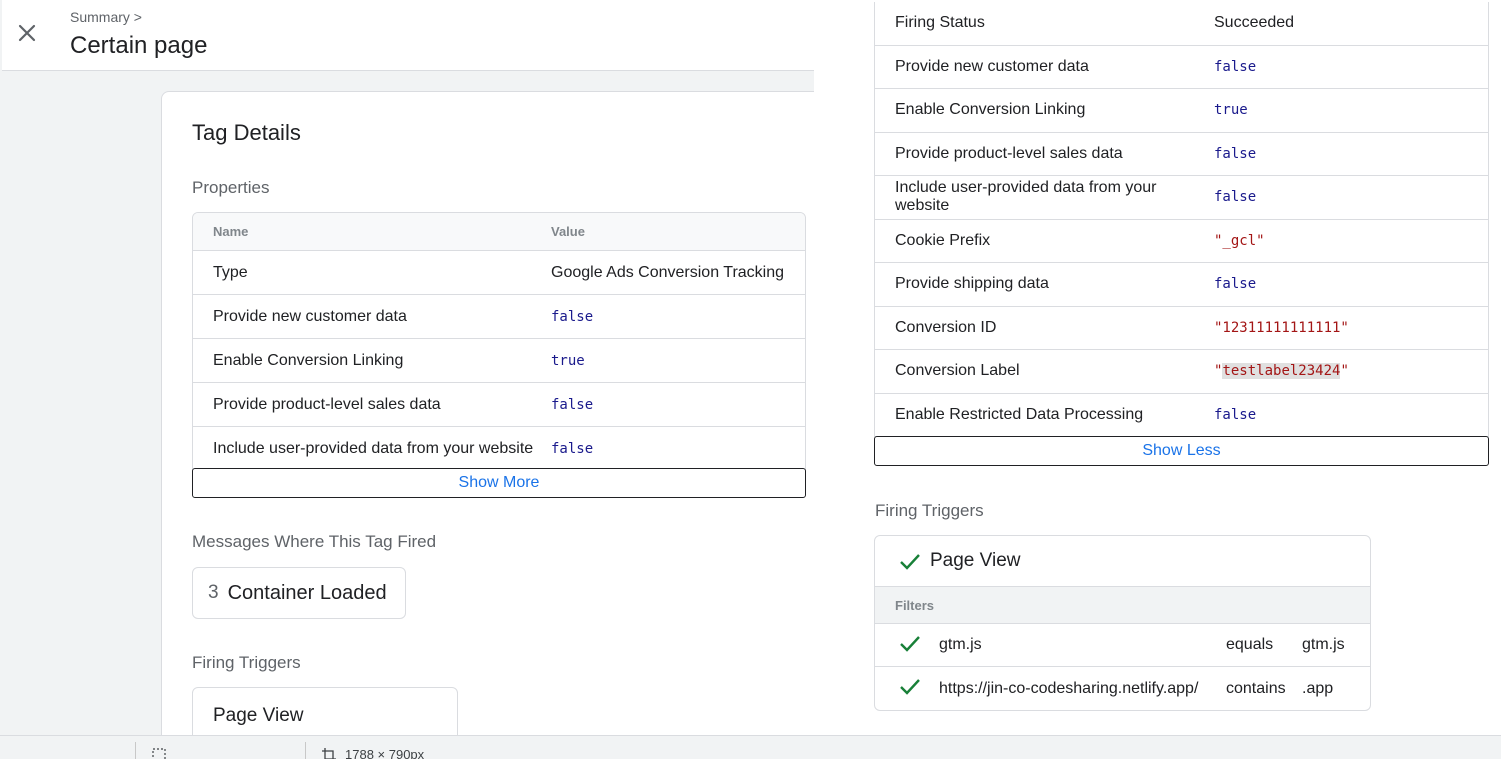 This screenshot has width=1501, height=759. I want to click on property-value: "testlabel23424", so click(1351, 371).